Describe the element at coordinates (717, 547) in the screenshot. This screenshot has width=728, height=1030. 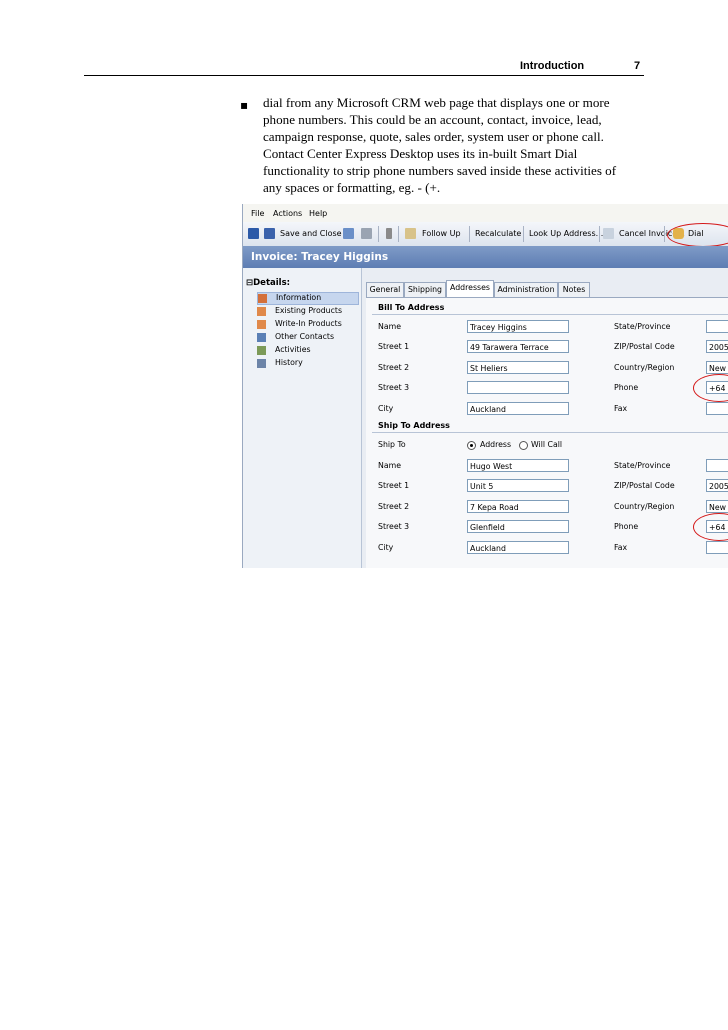
I see `ship-fax-field` at that location.